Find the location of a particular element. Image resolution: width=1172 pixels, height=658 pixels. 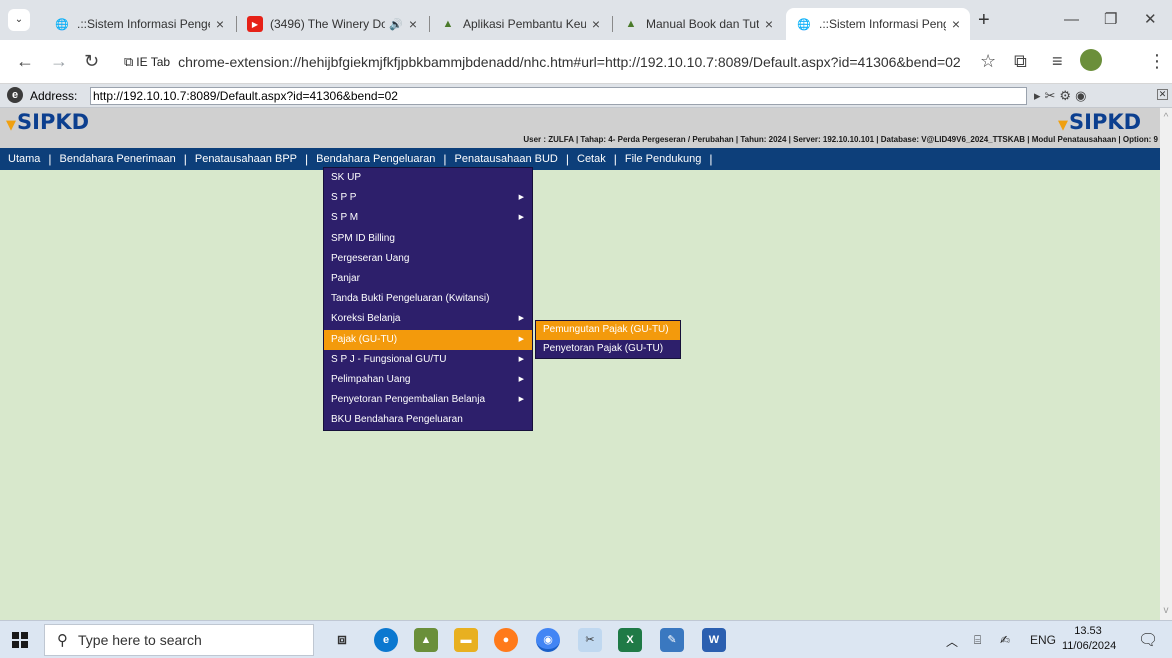

dropdown-item-panjar: Panjar is located at coordinates (428, 279).